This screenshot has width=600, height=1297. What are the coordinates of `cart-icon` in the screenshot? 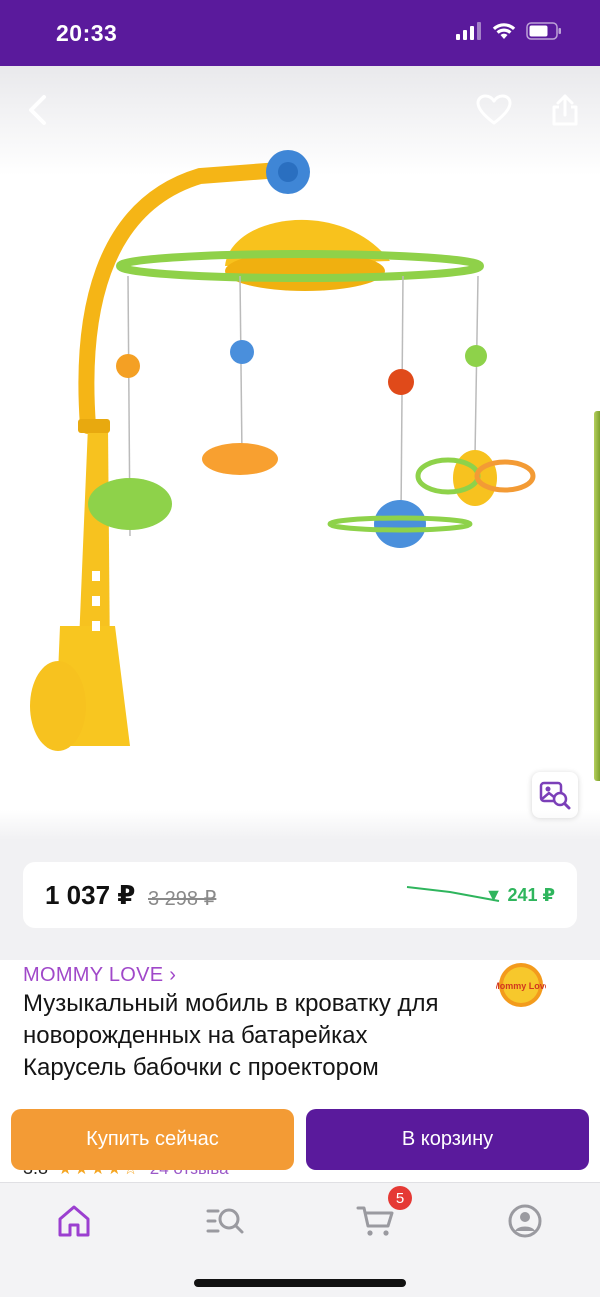 It's located at (375, 1221).